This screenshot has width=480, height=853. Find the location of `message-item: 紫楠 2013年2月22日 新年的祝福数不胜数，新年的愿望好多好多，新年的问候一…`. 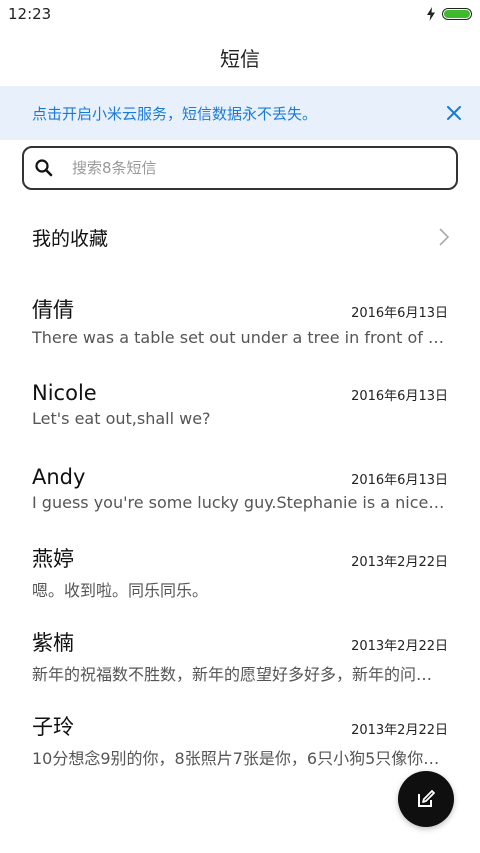

message-item: 紫楠 2013年2月22日 新年的祝福数不胜数，新年的愿望好多好多，新年的问候一… is located at coordinates (240, 656).